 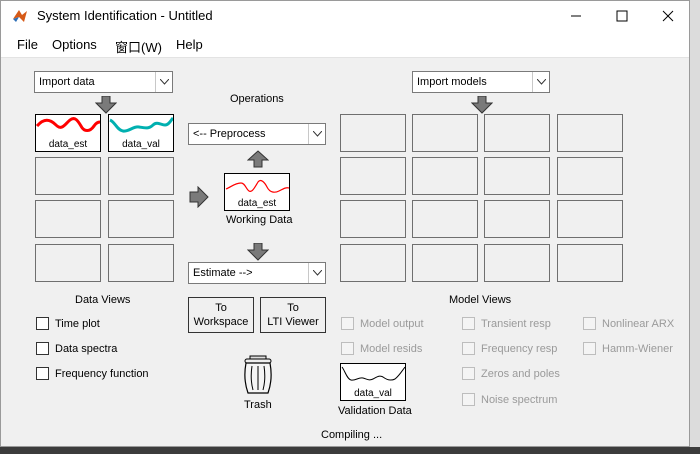 I want to click on menu-options: Options, so click(x=74, y=44).